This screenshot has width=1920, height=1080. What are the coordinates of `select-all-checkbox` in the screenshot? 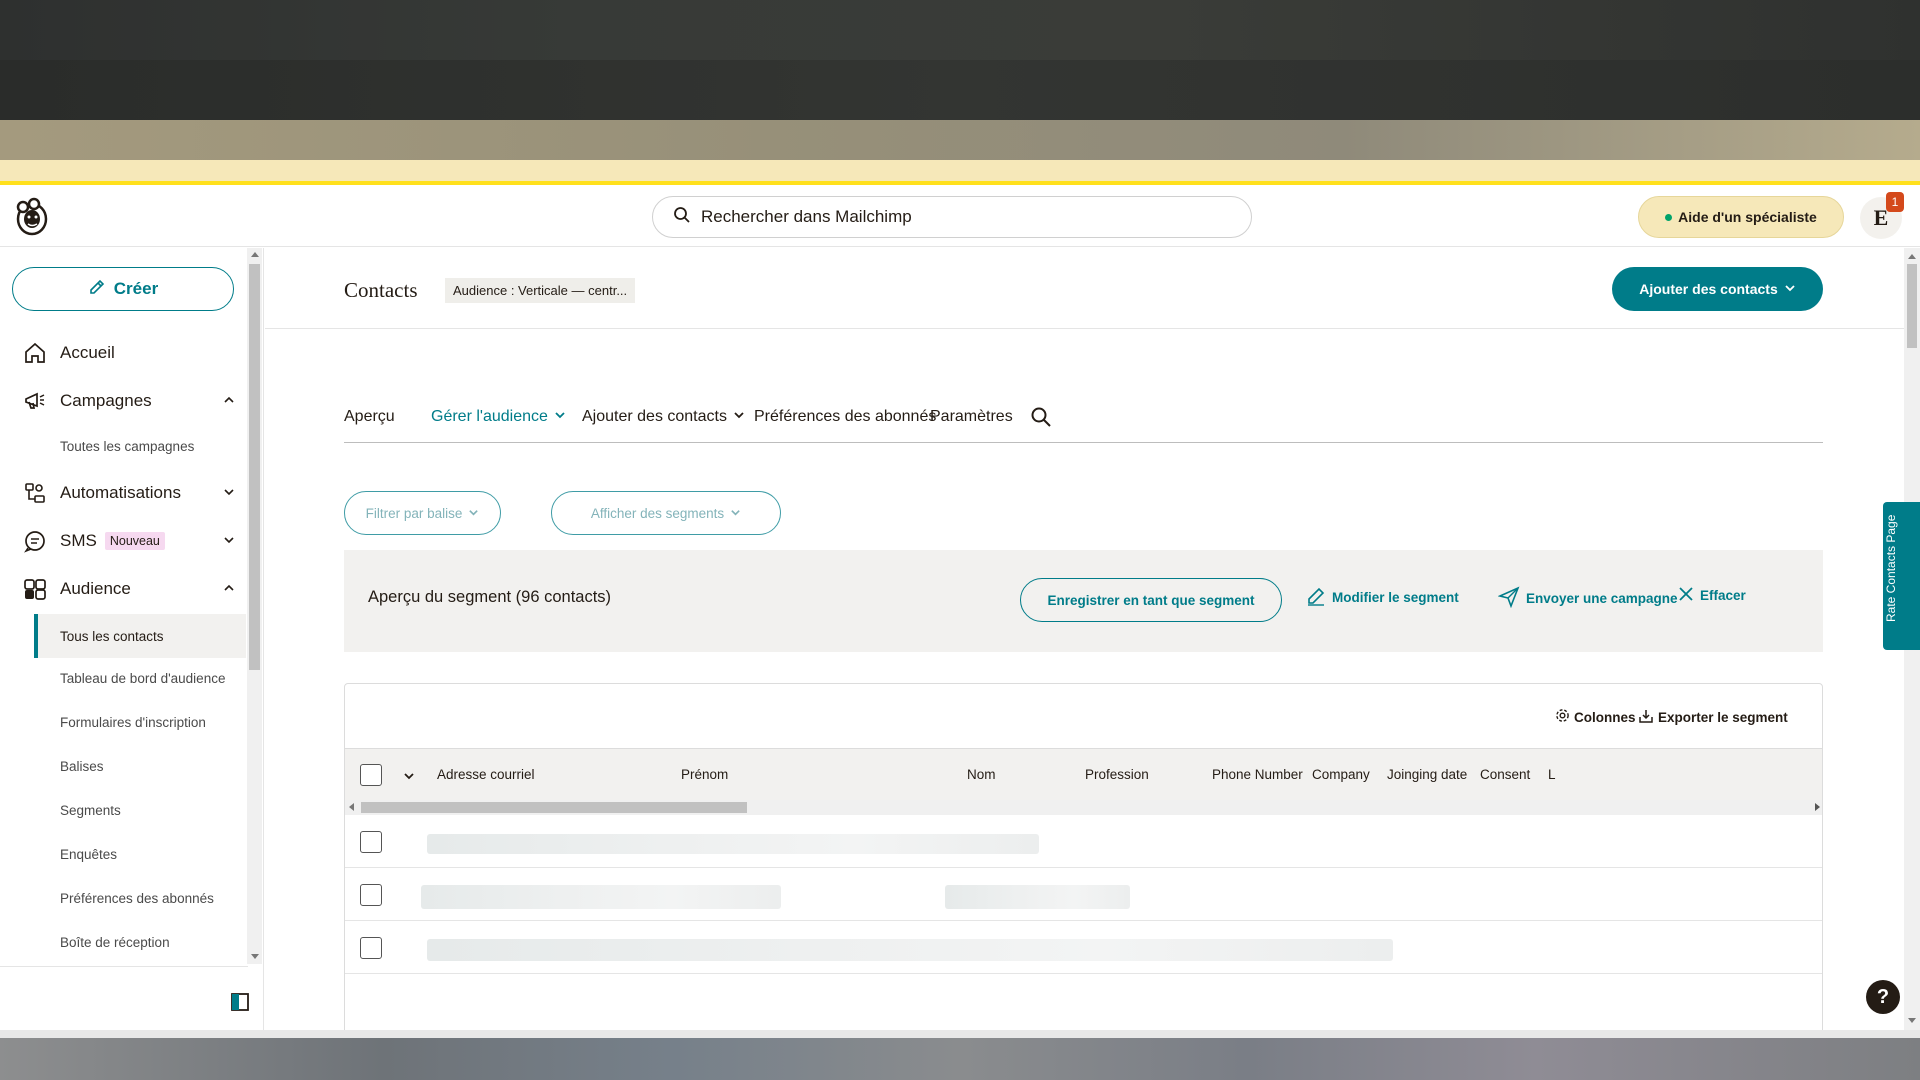 It's located at (371, 775).